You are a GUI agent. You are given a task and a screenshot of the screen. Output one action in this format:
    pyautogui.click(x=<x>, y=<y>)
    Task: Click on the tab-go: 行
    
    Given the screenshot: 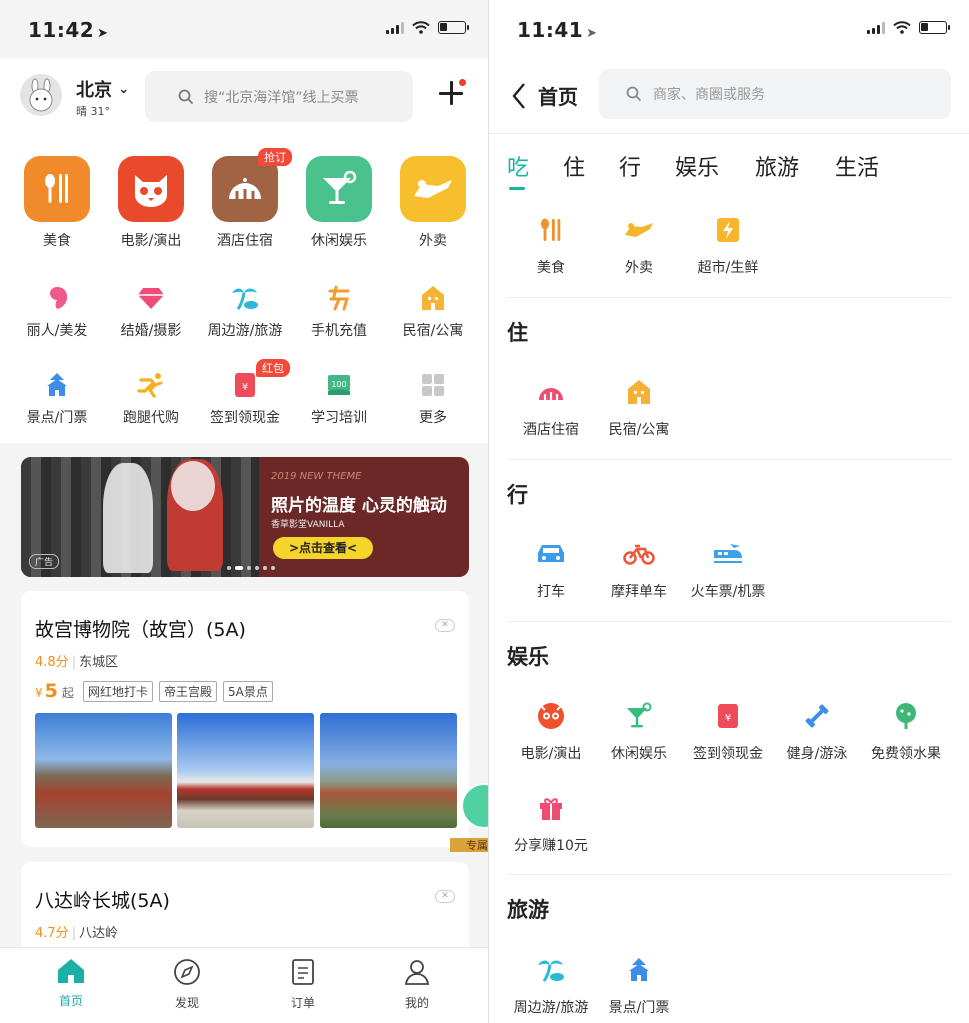 What is the action you would take?
    pyautogui.click(x=630, y=166)
    